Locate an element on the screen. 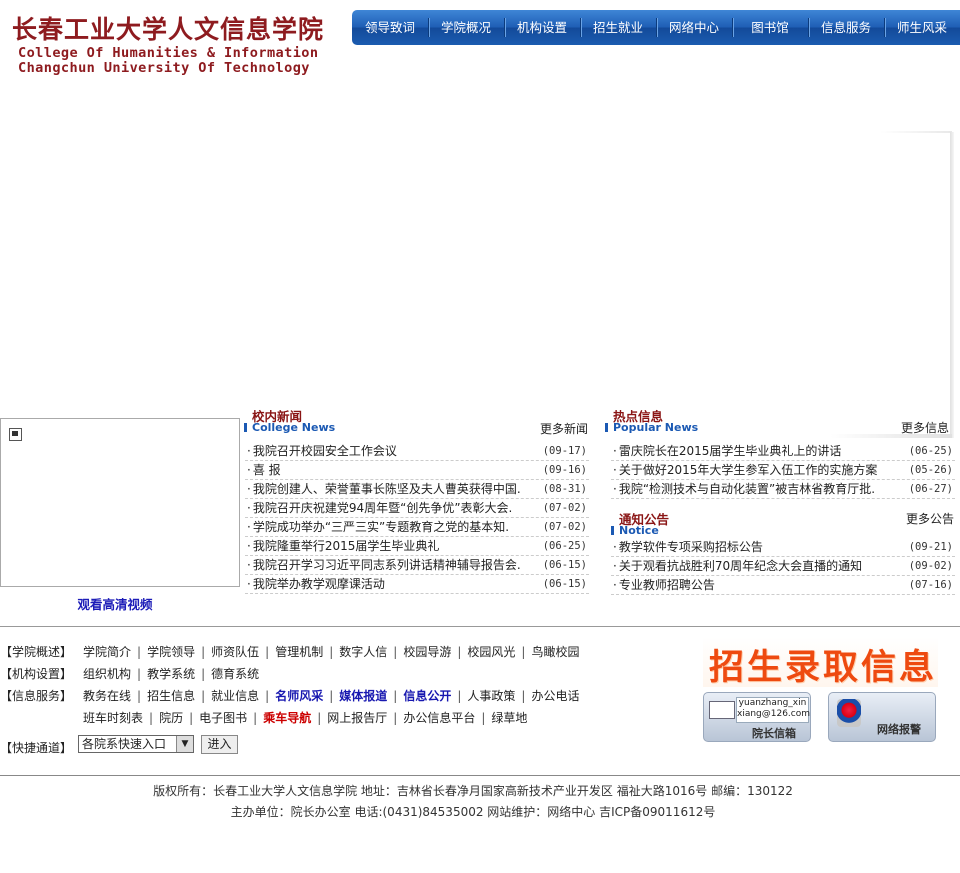 Image resolution: width=960 pixels, height=873 pixels. notice-item-date: (09-21) is located at coordinates (930, 547).